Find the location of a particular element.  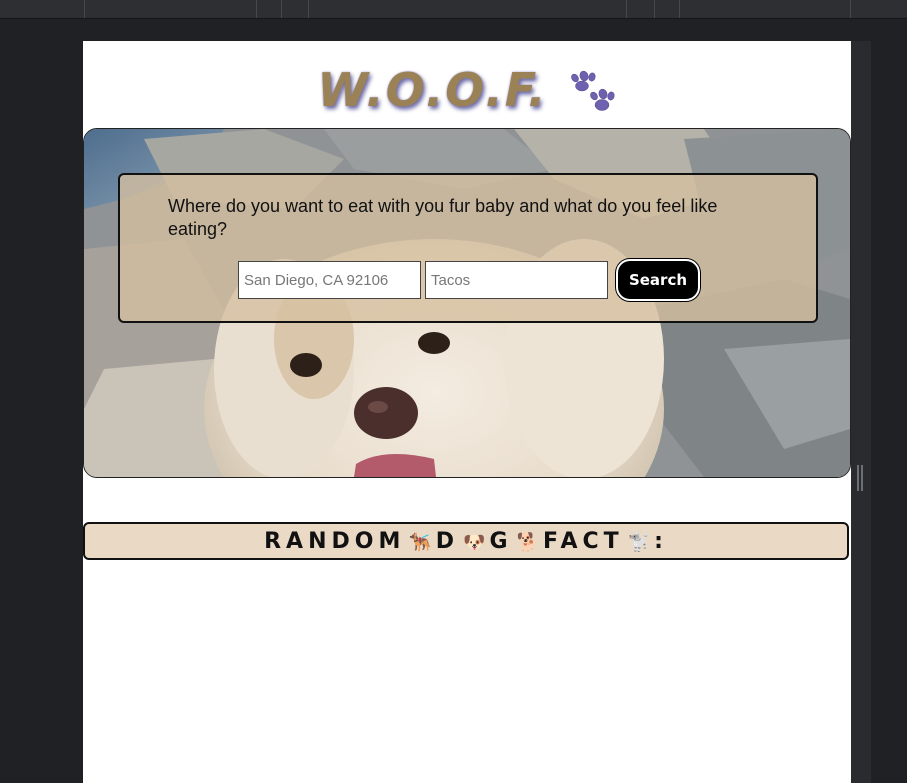

random-dog-fact-title: RANDOM 🐕‍🦺 D 🐶 G 🐕 FACT 🐩: is located at coordinates (466, 541).